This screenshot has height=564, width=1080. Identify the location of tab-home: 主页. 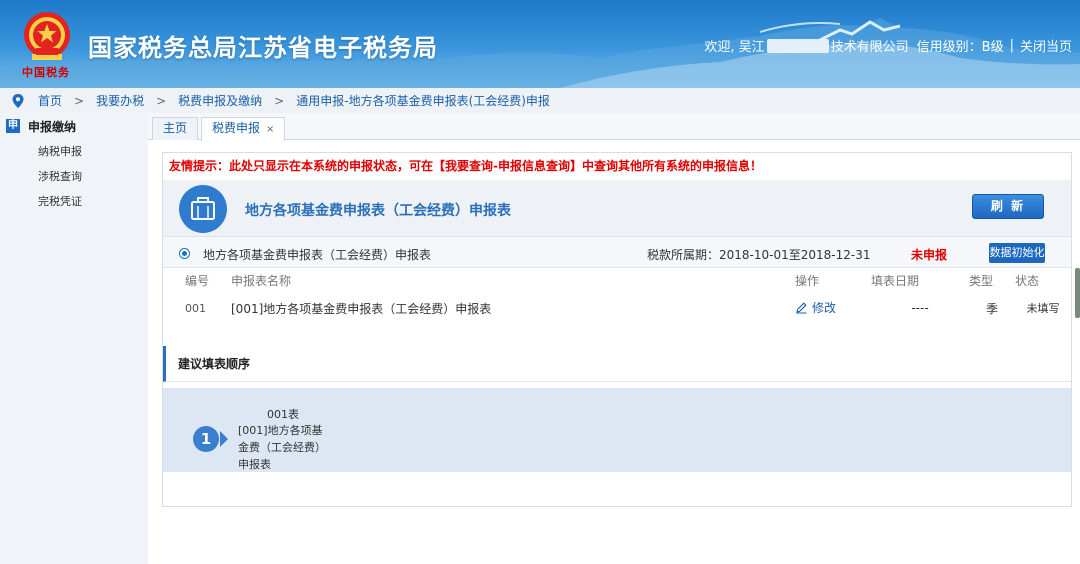
(175, 128).